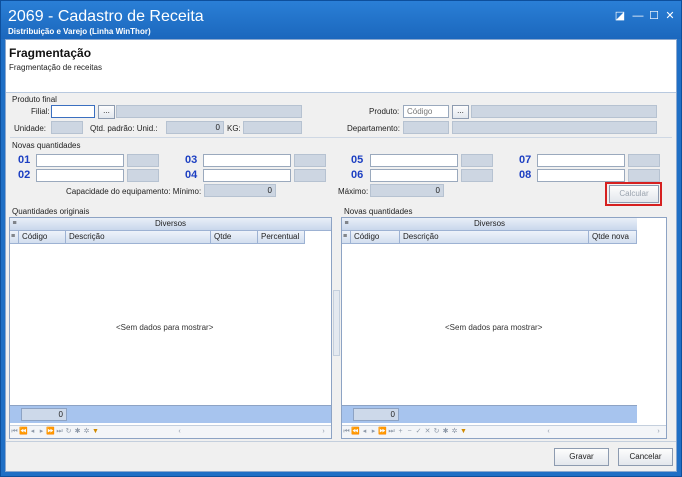 The image size is (682, 477). I want to click on minimize-button: —, so click(638, 16).